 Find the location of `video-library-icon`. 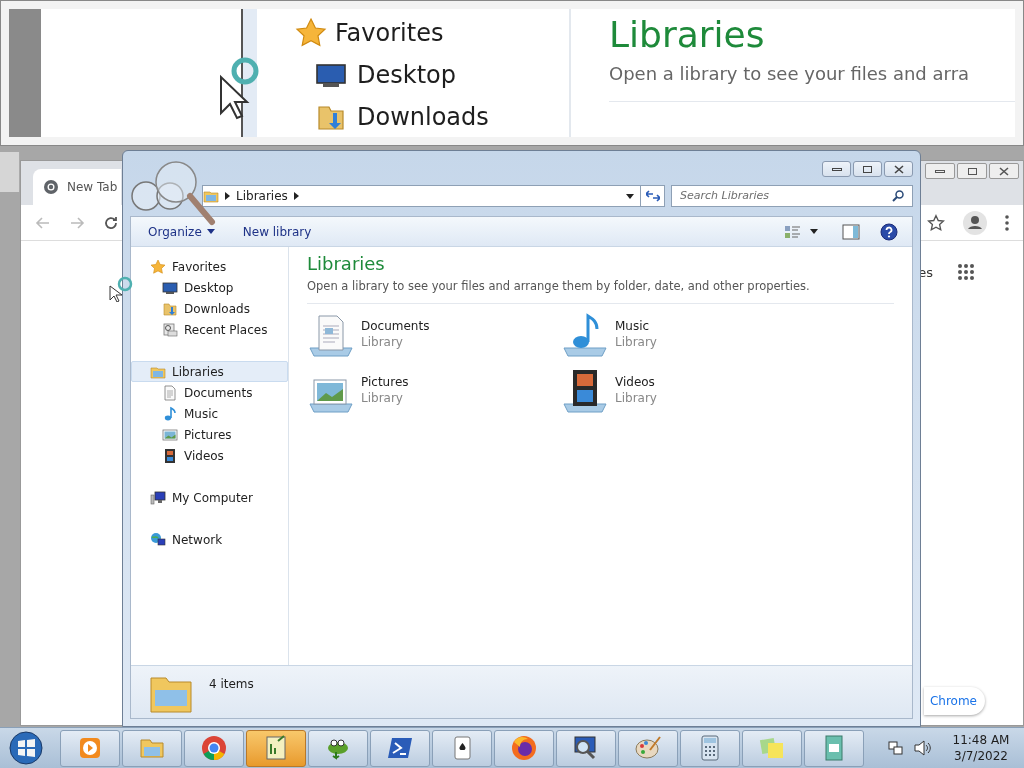

video-library-icon is located at coordinates (585, 392).